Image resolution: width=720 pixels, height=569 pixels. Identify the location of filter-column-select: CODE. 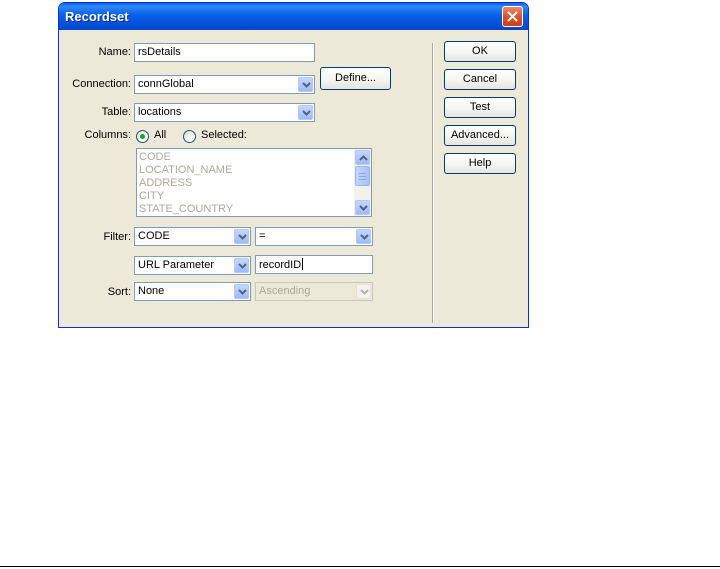
(192, 236).